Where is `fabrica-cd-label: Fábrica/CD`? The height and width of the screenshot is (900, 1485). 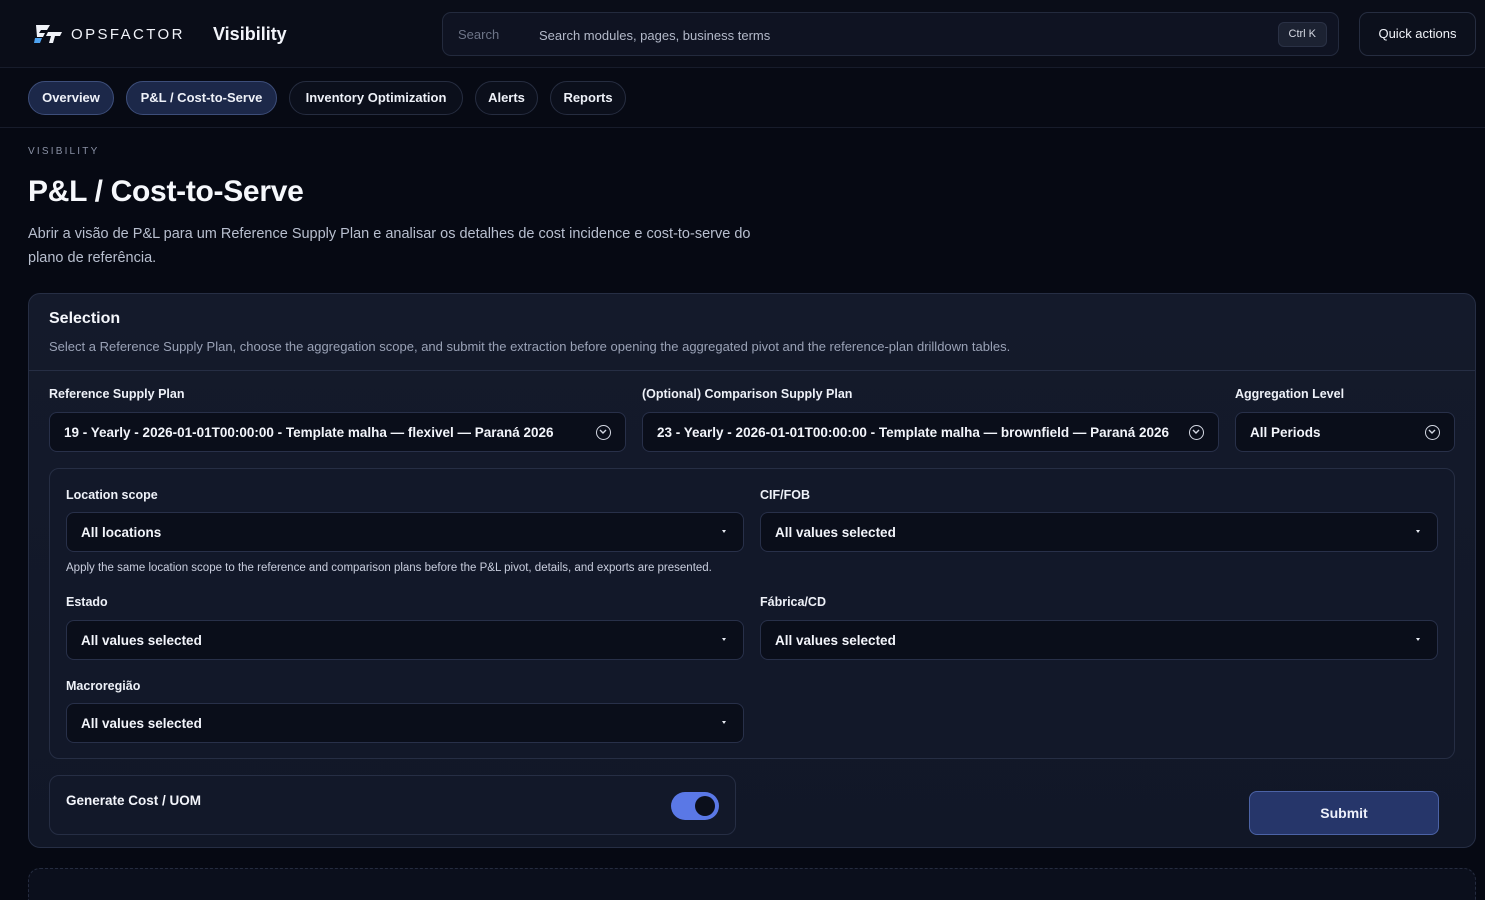 fabrica-cd-label: Fábrica/CD is located at coordinates (793, 602).